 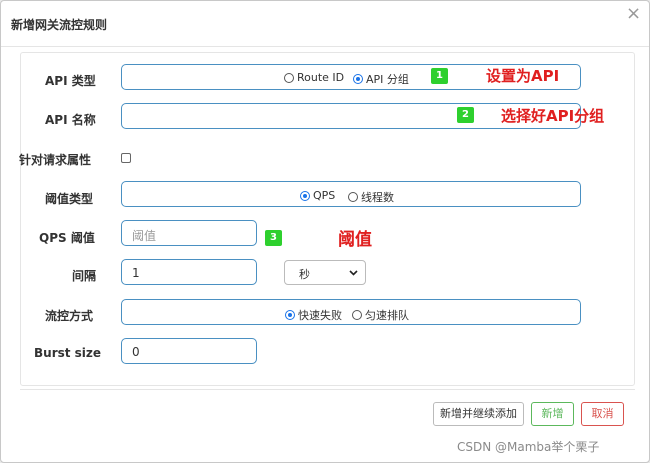 I want to click on radio-rate-limiter: 匀速排队, so click(x=380, y=315).